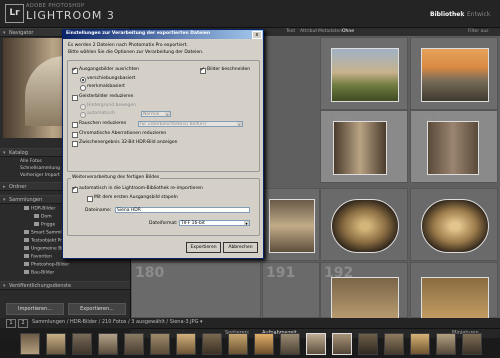 This screenshot has height=358, width=500. What do you see at coordinates (106, 86) in the screenshot?
I see `align-feature-label: merkmalsbasiert` at bounding box center [106, 86].